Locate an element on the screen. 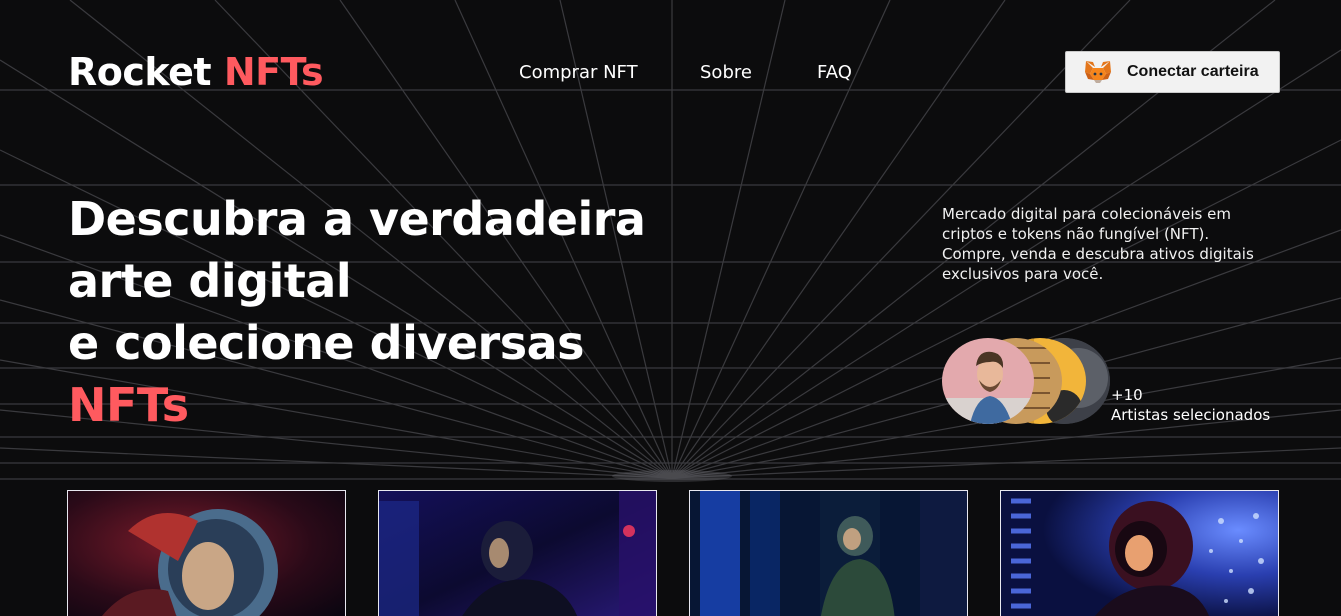 Image resolution: width=1341 pixels, height=616 pixels. nft-card-astronaut-blue is located at coordinates (517, 553).